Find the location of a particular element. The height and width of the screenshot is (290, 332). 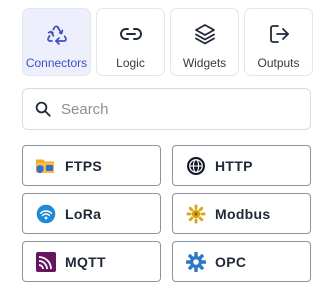

connector-card-modbus: Modbus is located at coordinates (241, 213).